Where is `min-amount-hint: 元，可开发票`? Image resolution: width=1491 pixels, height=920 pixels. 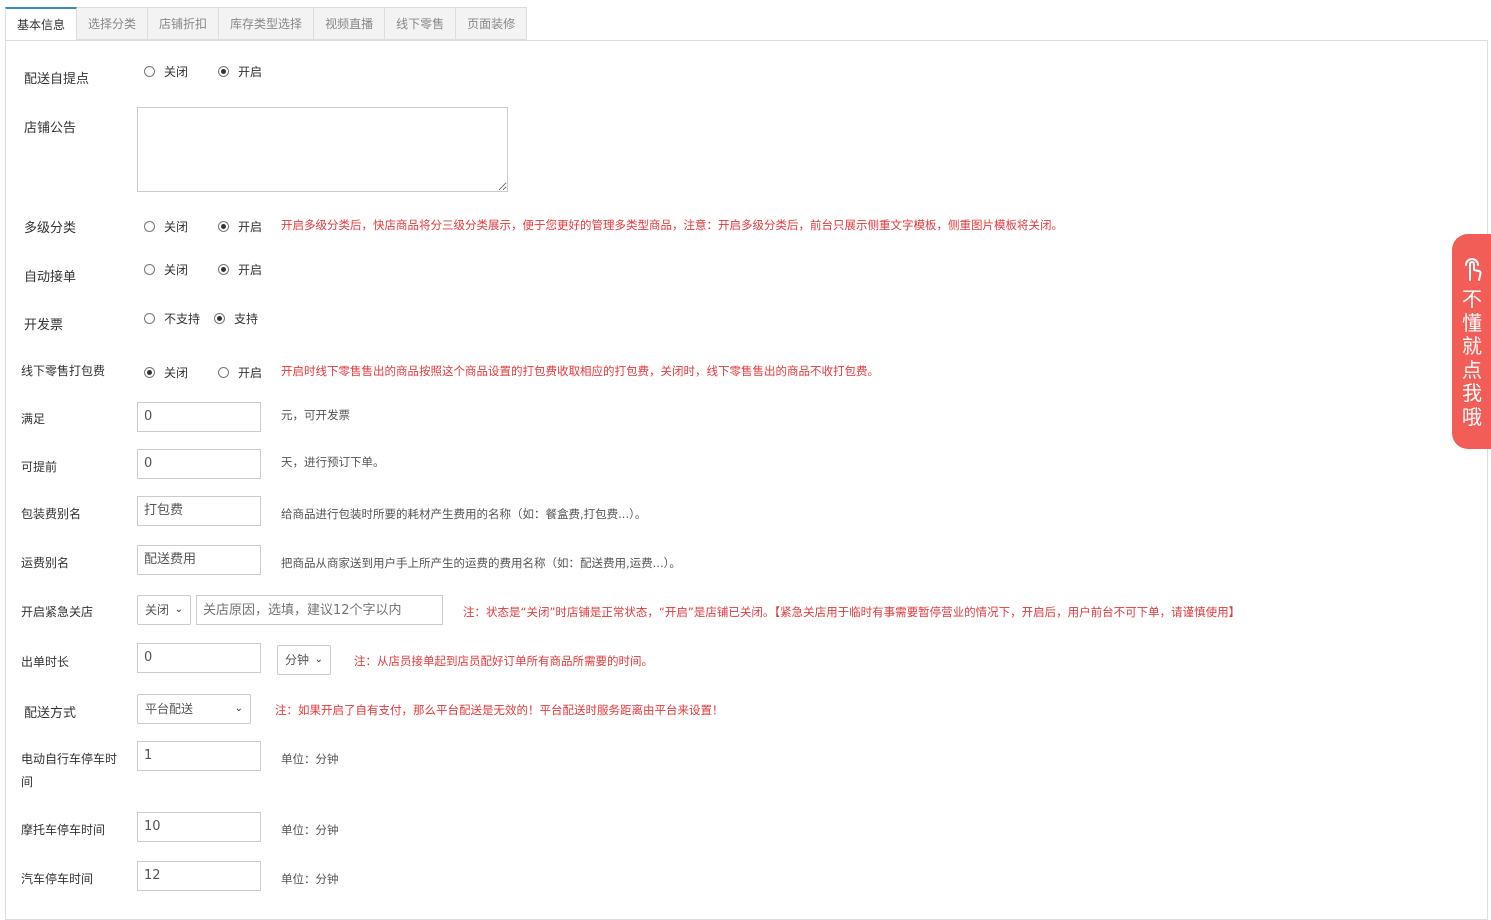
min-amount-hint: 元，可开发票 is located at coordinates (315, 415).